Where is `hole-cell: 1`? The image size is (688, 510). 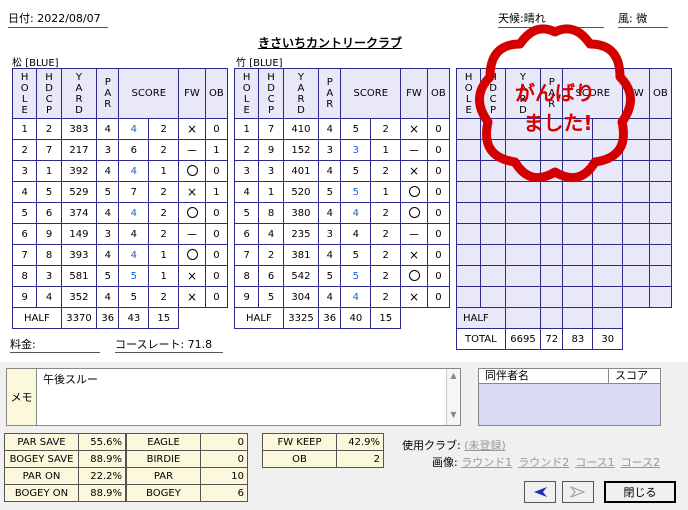 hole-cell: 1 is located at coordinates (246, 129).